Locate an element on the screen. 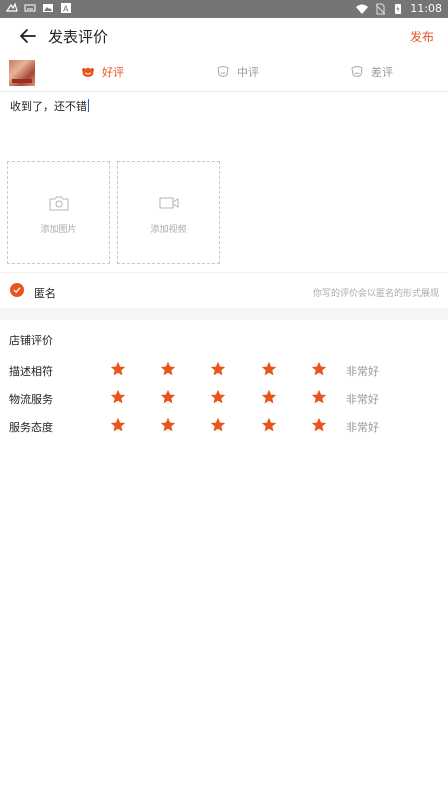 This screenshot has height=796, width=448. battery-icon is located at coordinates (398, 9).